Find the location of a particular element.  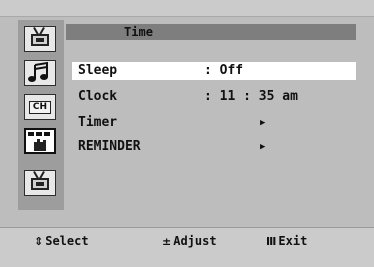

menu-item-clock: Clock : 11 : 35 am is located at coordinates (214, 97).